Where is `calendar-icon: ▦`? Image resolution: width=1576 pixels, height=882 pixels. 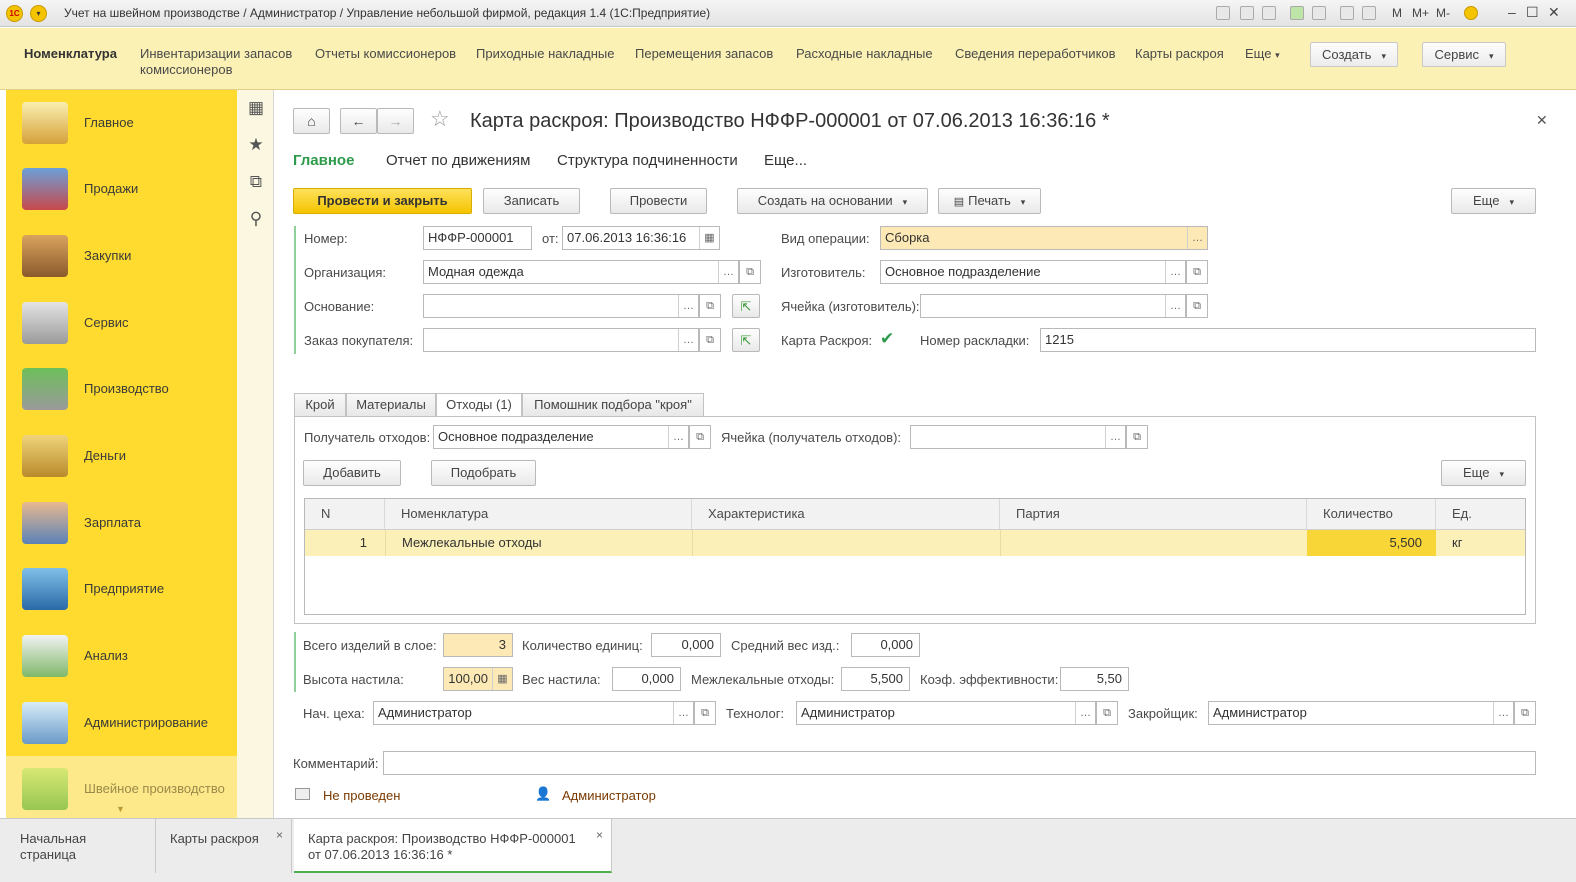 calendar-icon: ▦ is located at coordinates (709, 238).